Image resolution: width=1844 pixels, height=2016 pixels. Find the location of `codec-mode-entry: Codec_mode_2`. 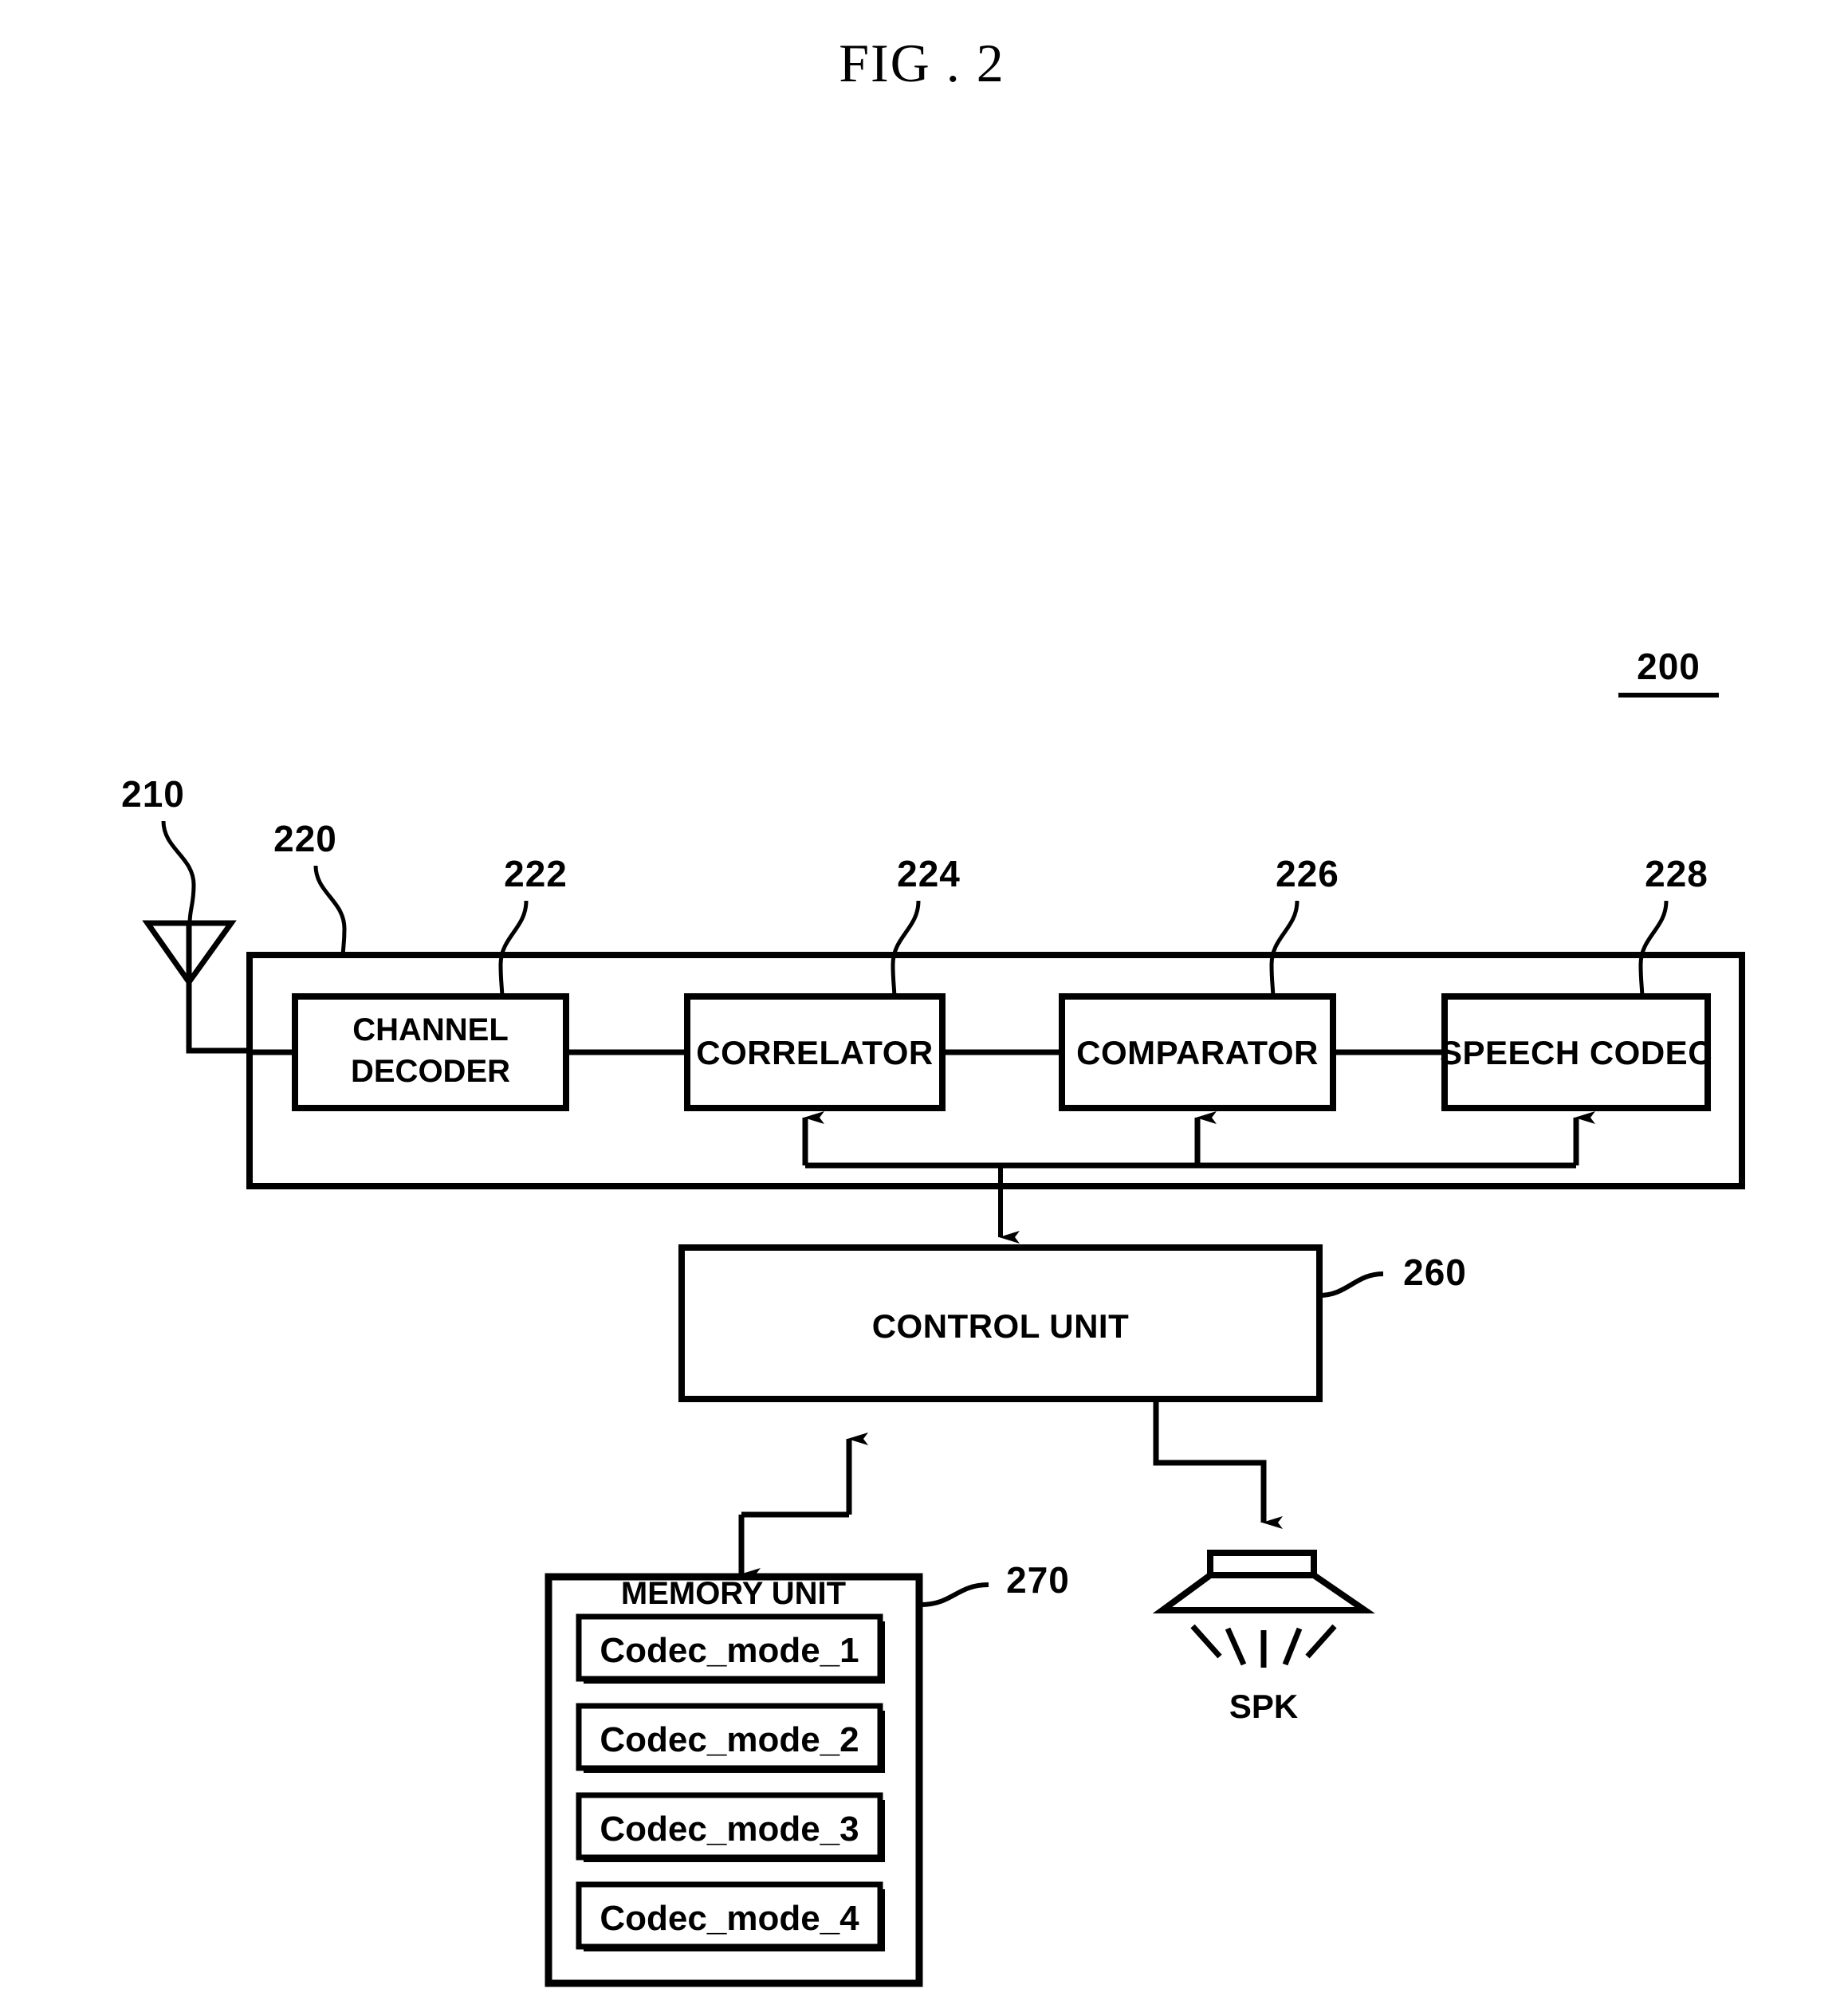

codec-mode-entry: Codec_mode_2 is located at coordinates (730, 1738).